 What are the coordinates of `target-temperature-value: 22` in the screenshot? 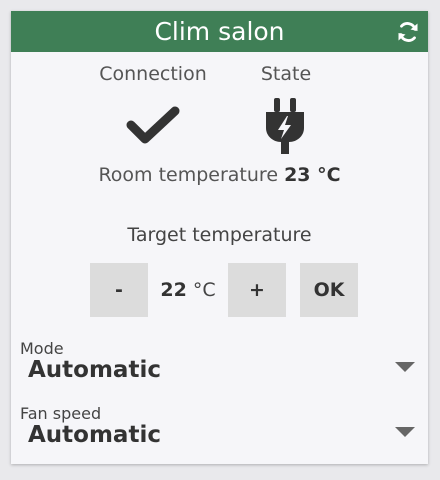 It's located at (173, 290).